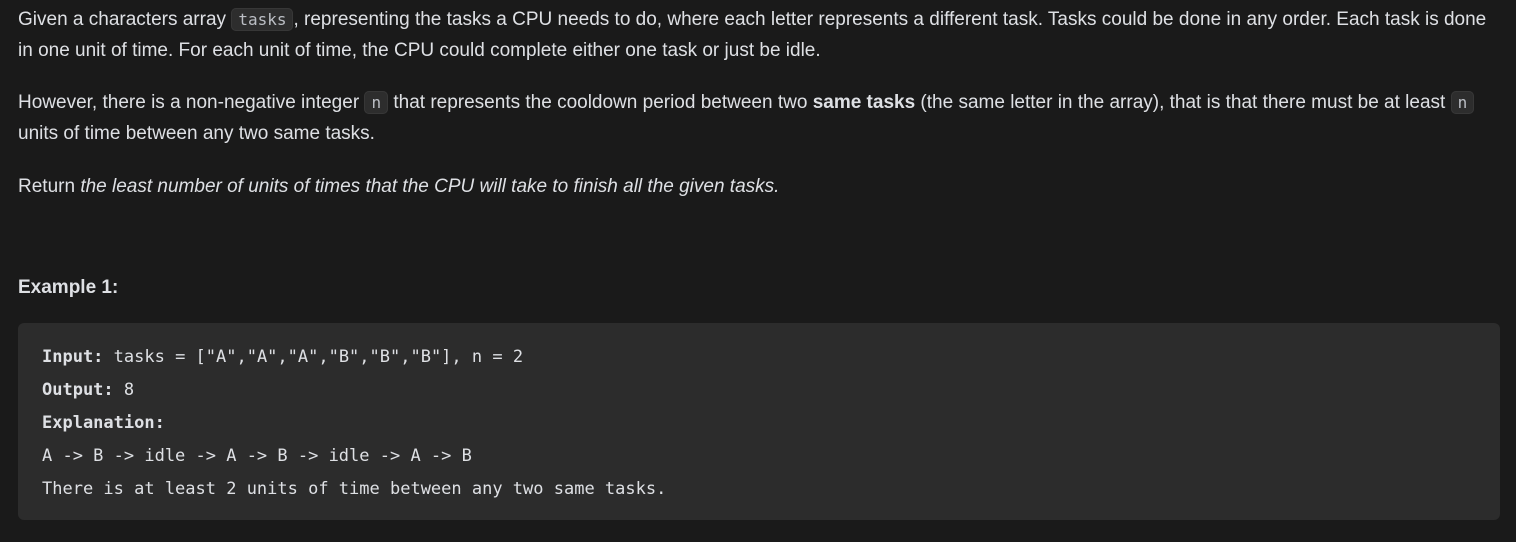  What do you see at coordinates (313, 357) in the screenshot?
I see `input-value: tasks = ["A","A","A","B","B","B"], n = 2` at bounding box center [313, 357].